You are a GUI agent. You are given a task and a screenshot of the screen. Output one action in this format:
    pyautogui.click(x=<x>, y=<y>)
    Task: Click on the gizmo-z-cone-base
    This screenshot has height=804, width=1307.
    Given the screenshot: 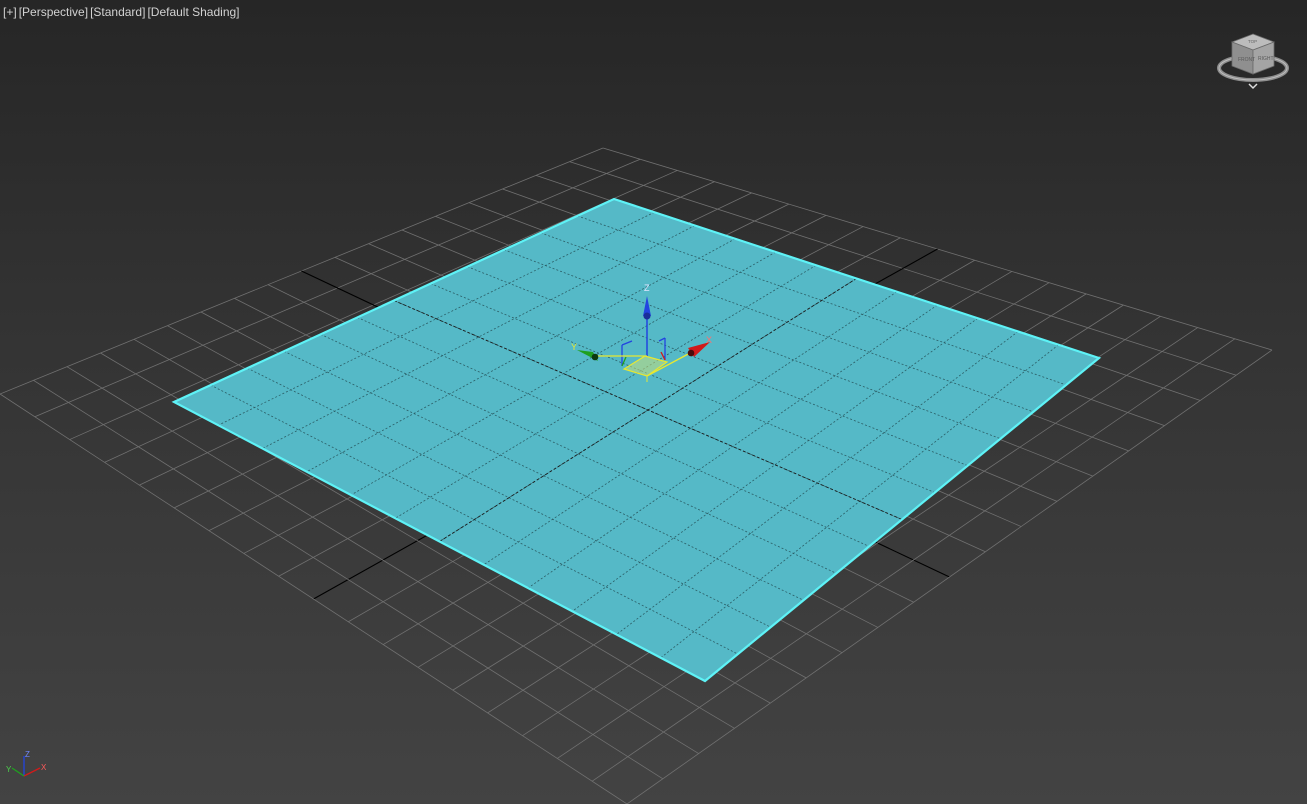 What is the action you would take?
    pyautogui.click(x=647, y=316)
    